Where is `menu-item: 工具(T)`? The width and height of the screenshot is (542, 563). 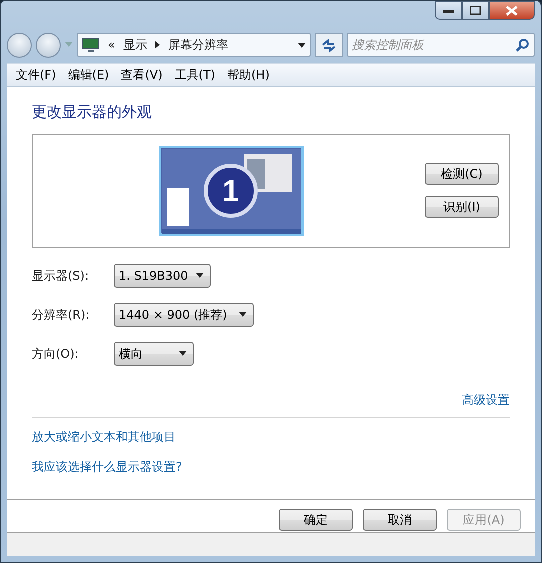 menu-item: 工具(T) is located at coordinates (195, 75).